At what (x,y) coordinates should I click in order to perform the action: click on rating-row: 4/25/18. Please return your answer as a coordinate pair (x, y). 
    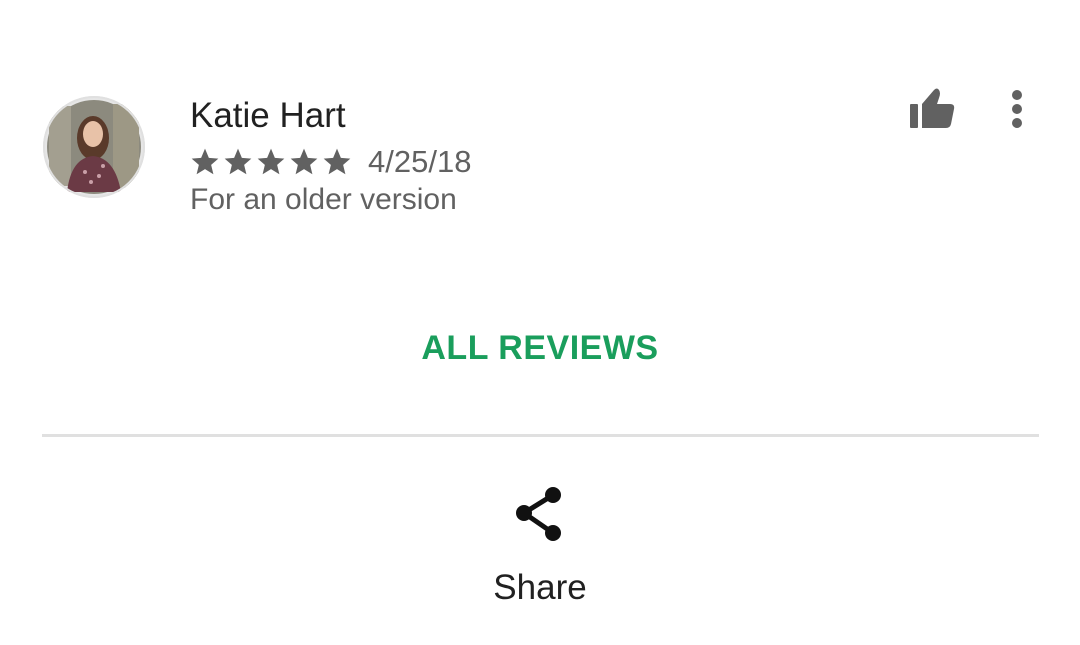
    Looking at the image, I should click on (330, 162).